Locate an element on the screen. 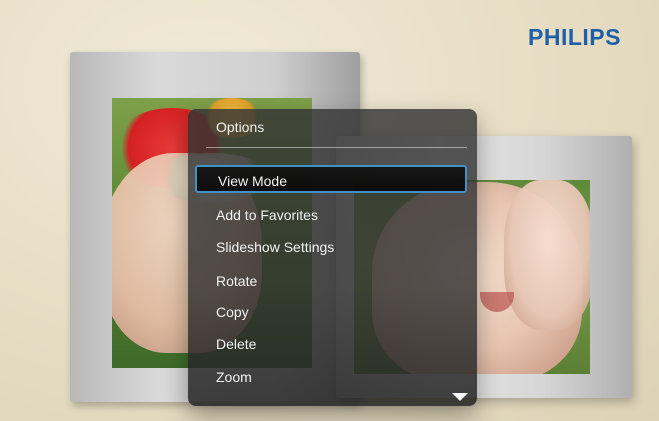  menu-item-add-to-favorites: Add to Favorites is located at coordinates (267, 215).